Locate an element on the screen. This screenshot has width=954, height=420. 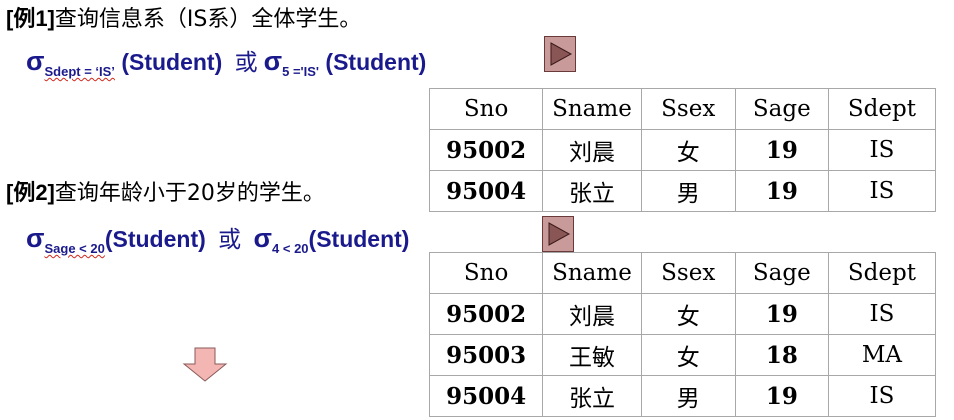
selection-condition-alt: 5 ='IS' is located at coordinates (301, 71).